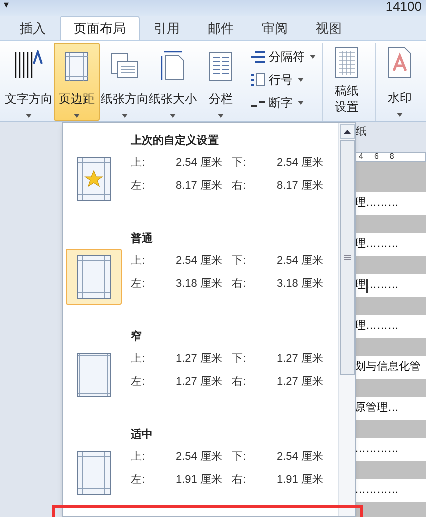  I want to click on ribbon-tab: 邮件, so click(221, 29).